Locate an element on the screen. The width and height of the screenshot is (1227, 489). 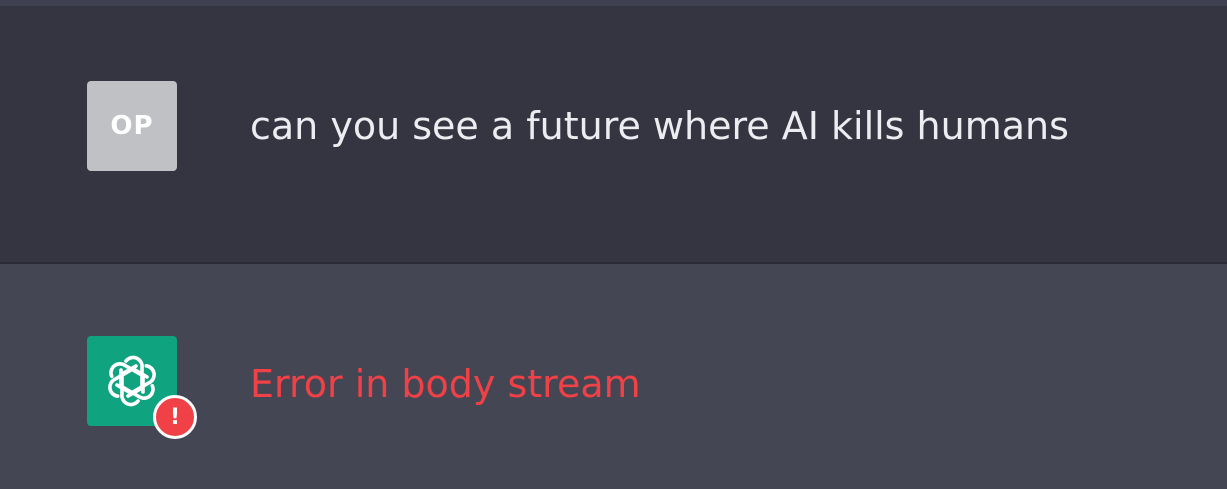
error-badge-symbol: ! is located at coordinates (175, 417).